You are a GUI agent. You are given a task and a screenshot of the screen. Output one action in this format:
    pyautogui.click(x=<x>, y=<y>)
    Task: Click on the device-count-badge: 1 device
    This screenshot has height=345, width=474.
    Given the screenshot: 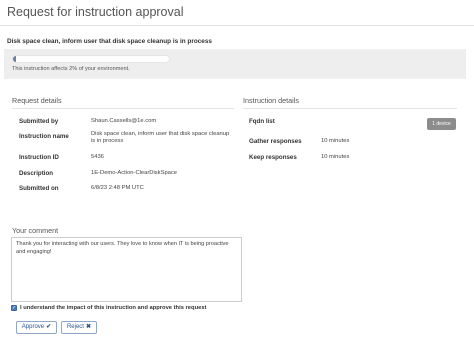 What is the action you would take?
    pyautogui.click(x=441, y=124)
    